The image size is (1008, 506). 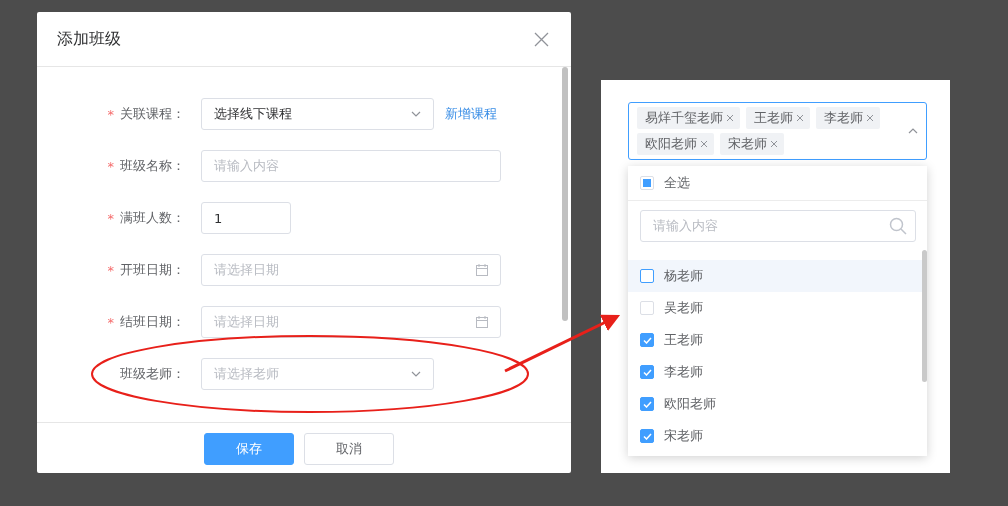 I want to click on select-field: 选择线下课程, so click(x=317, y=114).